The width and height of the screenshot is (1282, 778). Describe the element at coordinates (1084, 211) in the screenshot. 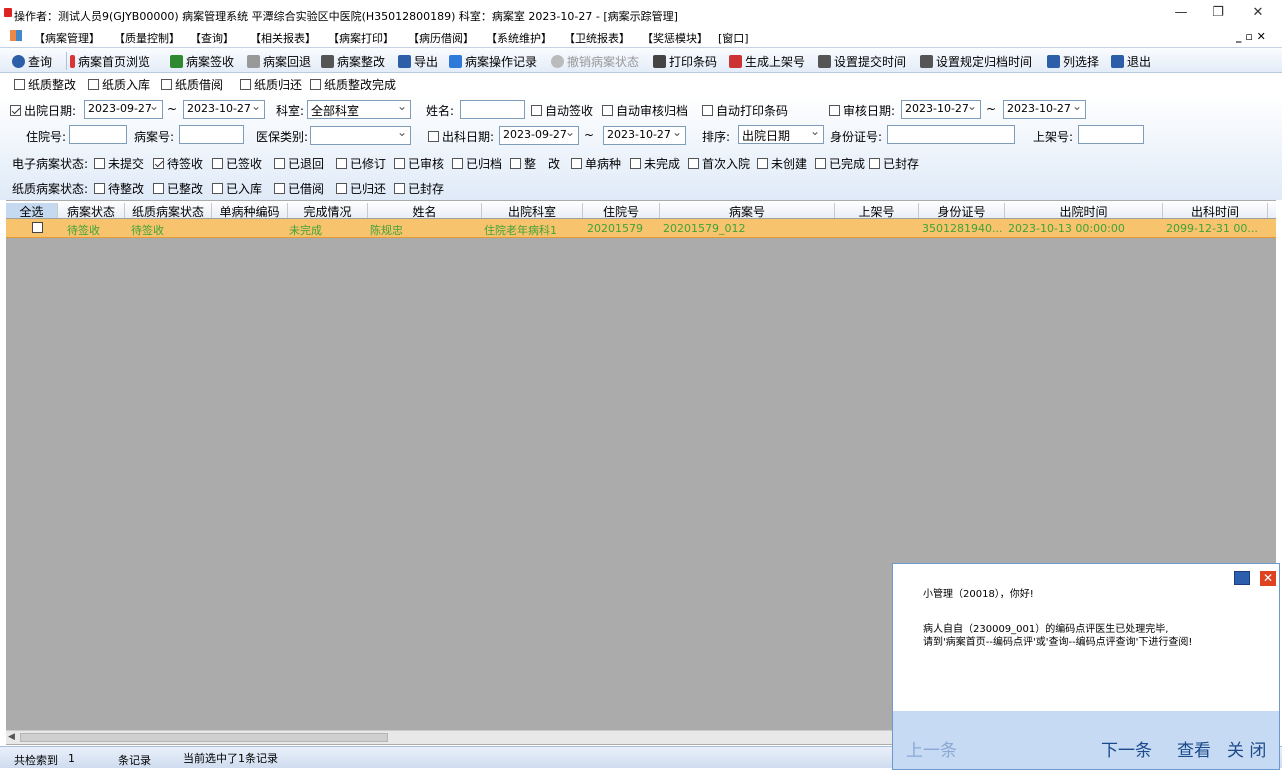

I see `col-discharge-time: 出院时间` at that location.